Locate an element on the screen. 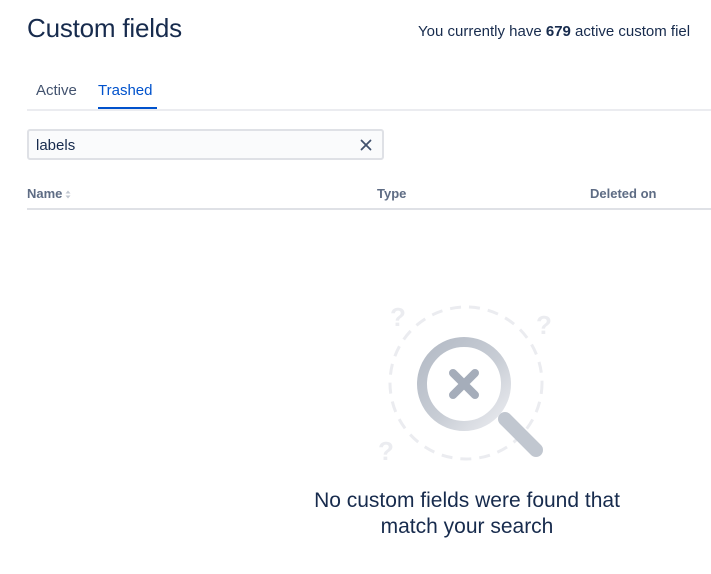  empty-state-line-2: match your search is located at coordinates (467, 526).